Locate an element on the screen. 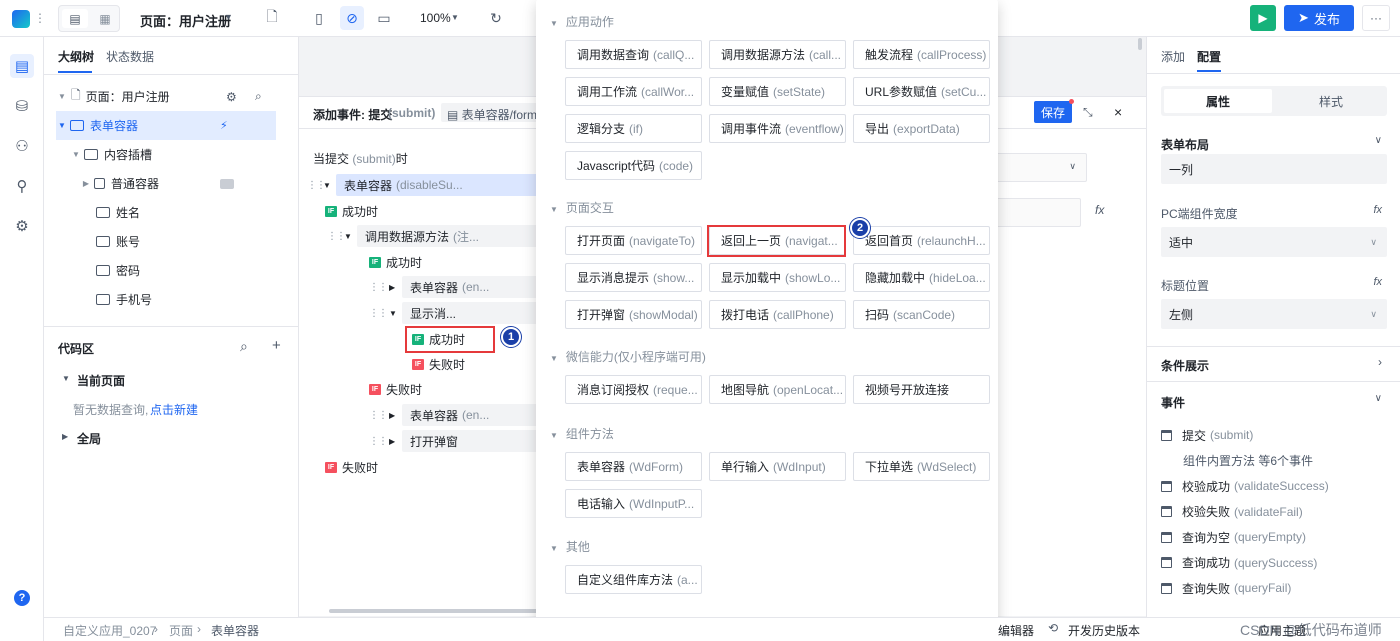 This screenshot has width=1400, height=641. subtab-props: 属性 is located at coordinates (1218, 101).